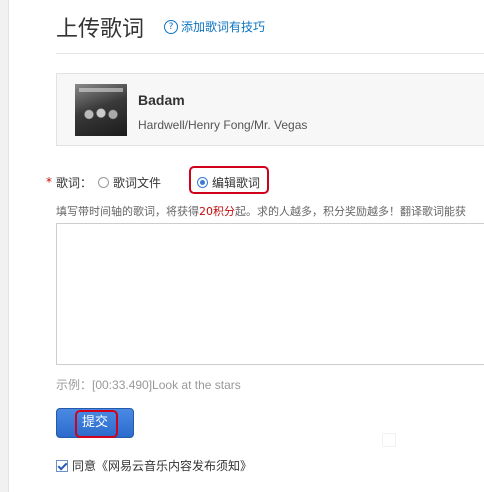  I want to click on radio-checked-icon, so click(202, 182).